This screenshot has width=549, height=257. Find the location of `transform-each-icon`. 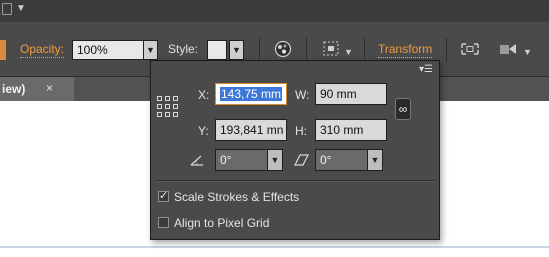

transform-each-icon is located at coordinates (470, 49).